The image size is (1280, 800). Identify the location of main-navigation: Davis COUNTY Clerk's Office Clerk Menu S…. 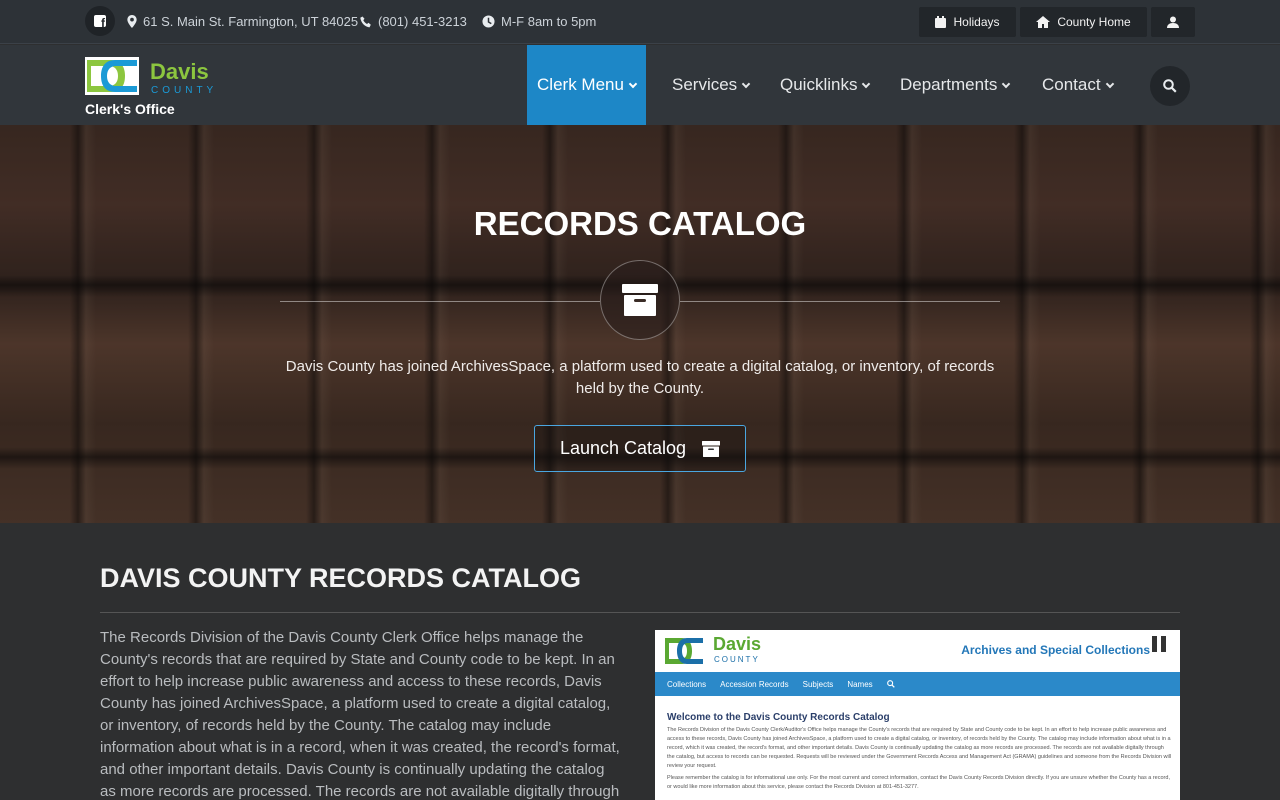
(640, 85).